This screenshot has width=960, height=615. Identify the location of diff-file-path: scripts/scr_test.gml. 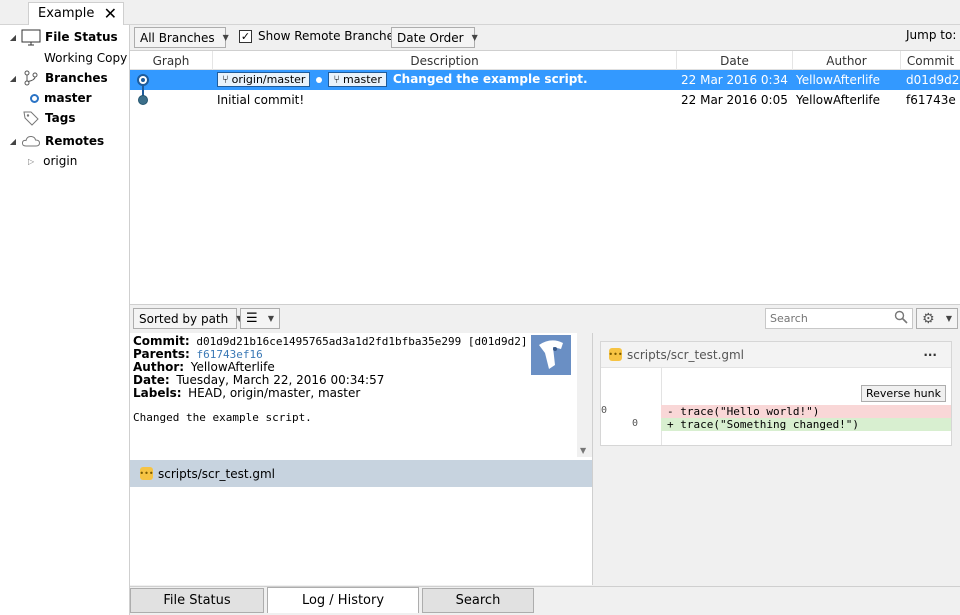
(686, 354).